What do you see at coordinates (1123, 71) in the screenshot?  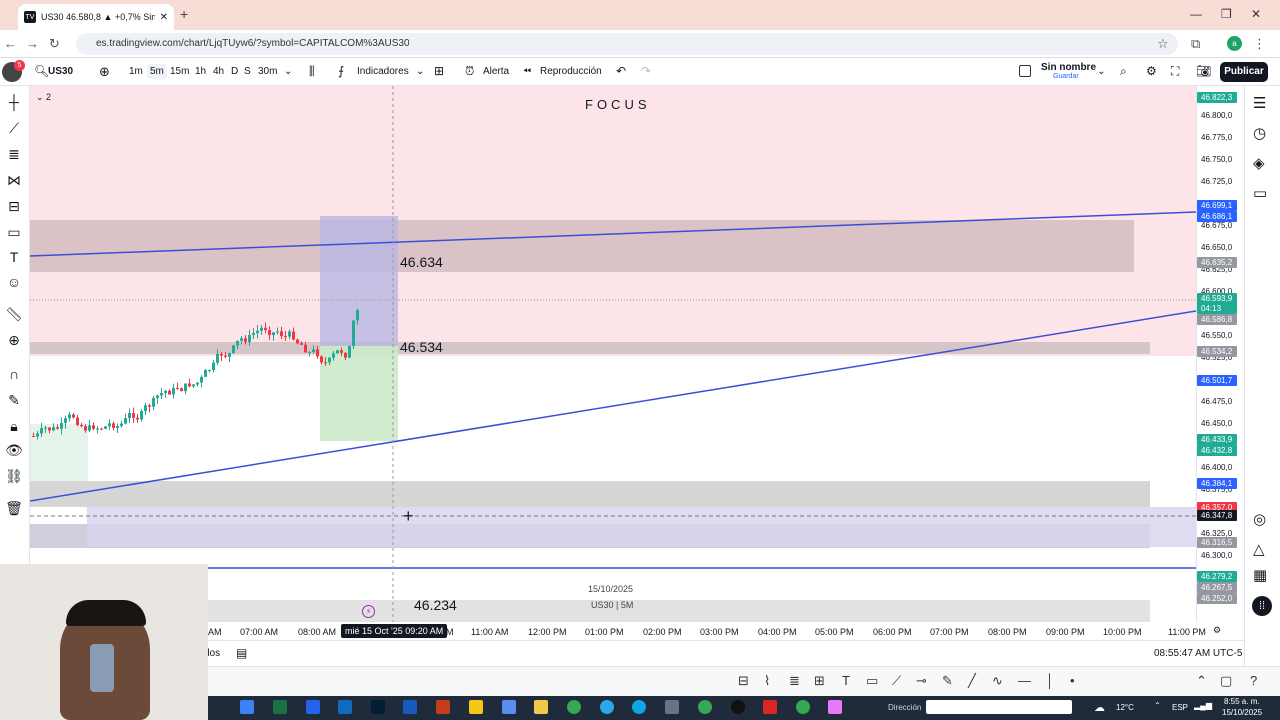 I see `quick-search-icon: ⌕` at bounding box center [1123, 71].